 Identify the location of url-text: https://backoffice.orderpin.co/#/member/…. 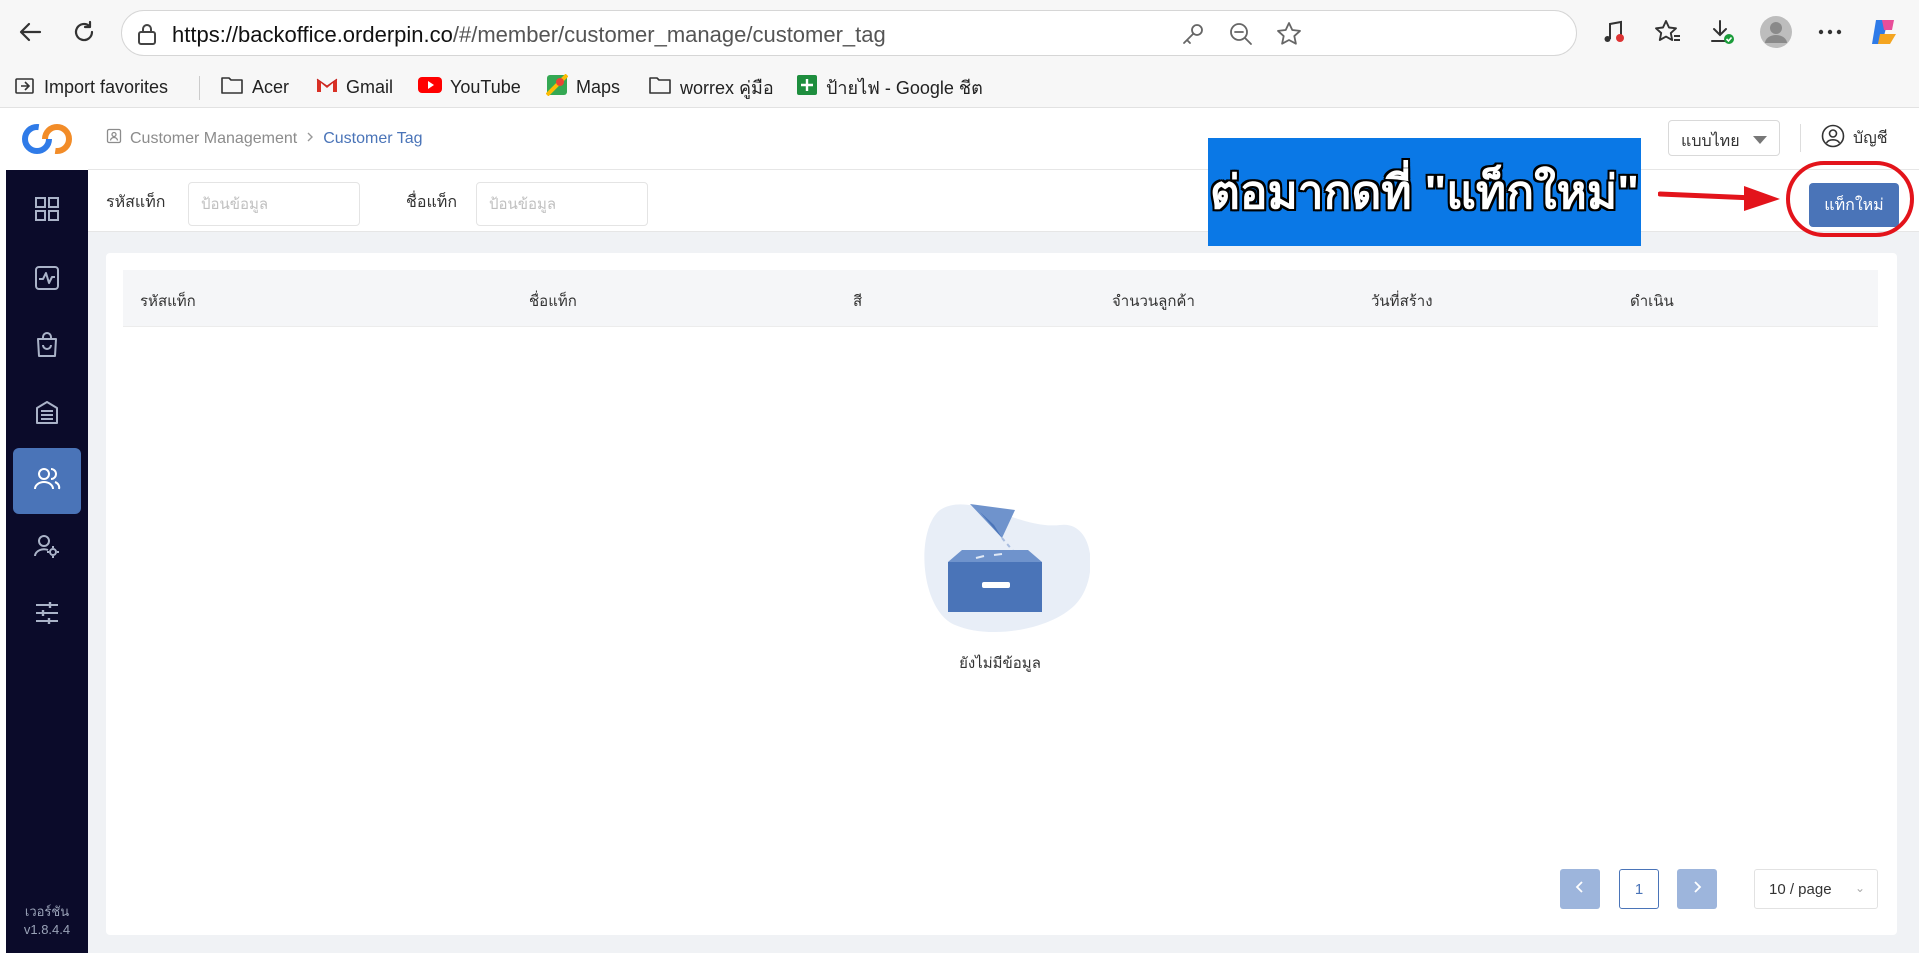
(529, 35).